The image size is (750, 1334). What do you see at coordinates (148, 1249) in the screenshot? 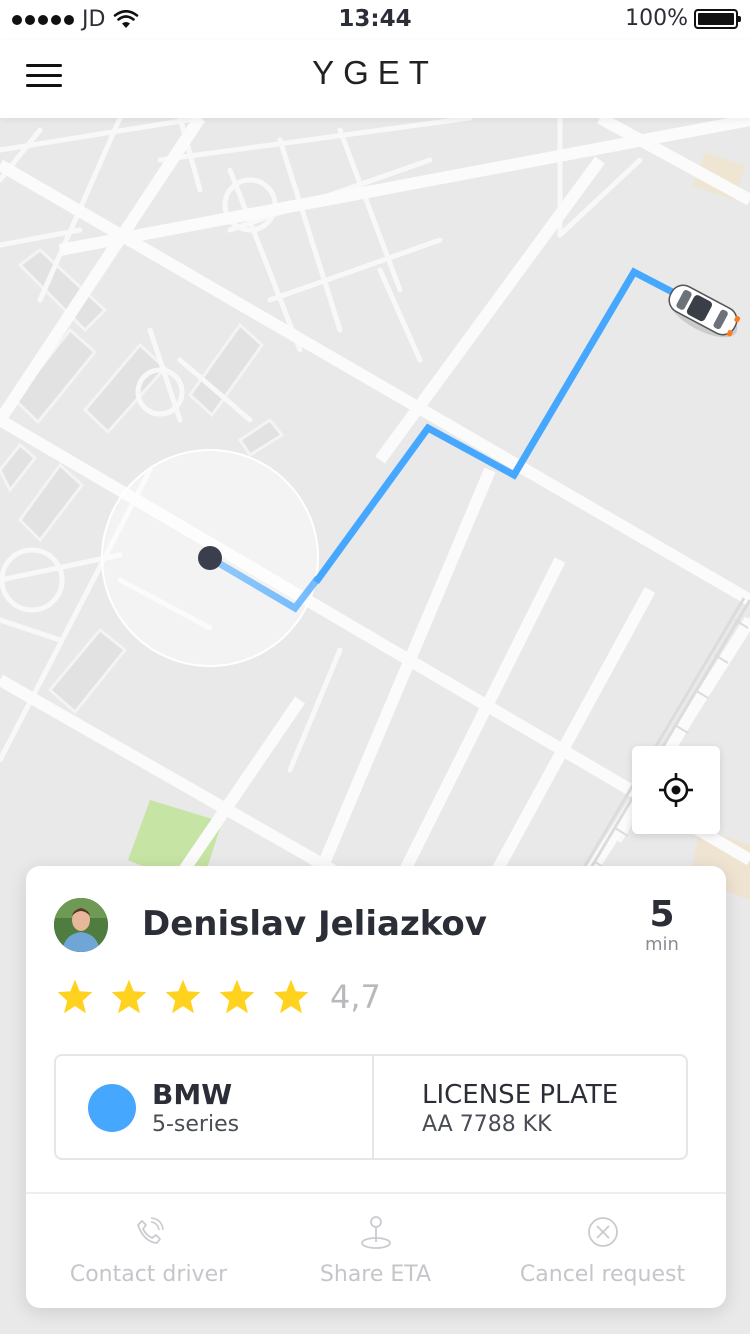
I see `contact-driver-button: Contact driver` at bounding box center [148, 1249].